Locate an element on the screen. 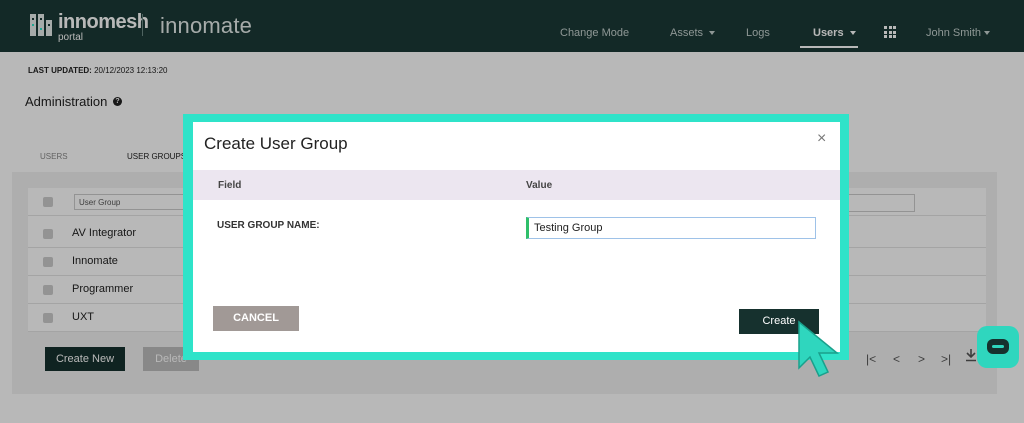 The image size is (1024, 423). user-group-name-input is located at coordinates (671, 228).